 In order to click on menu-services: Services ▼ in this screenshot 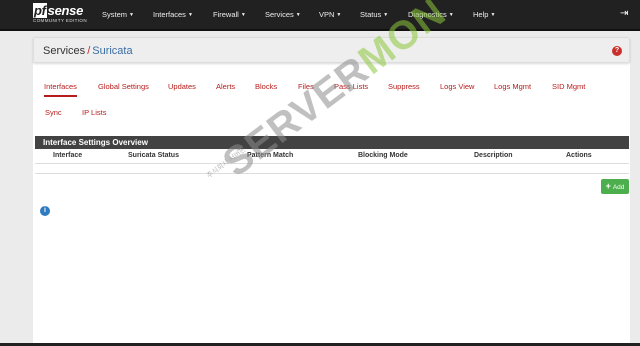, I will do `click(283, 14)`.